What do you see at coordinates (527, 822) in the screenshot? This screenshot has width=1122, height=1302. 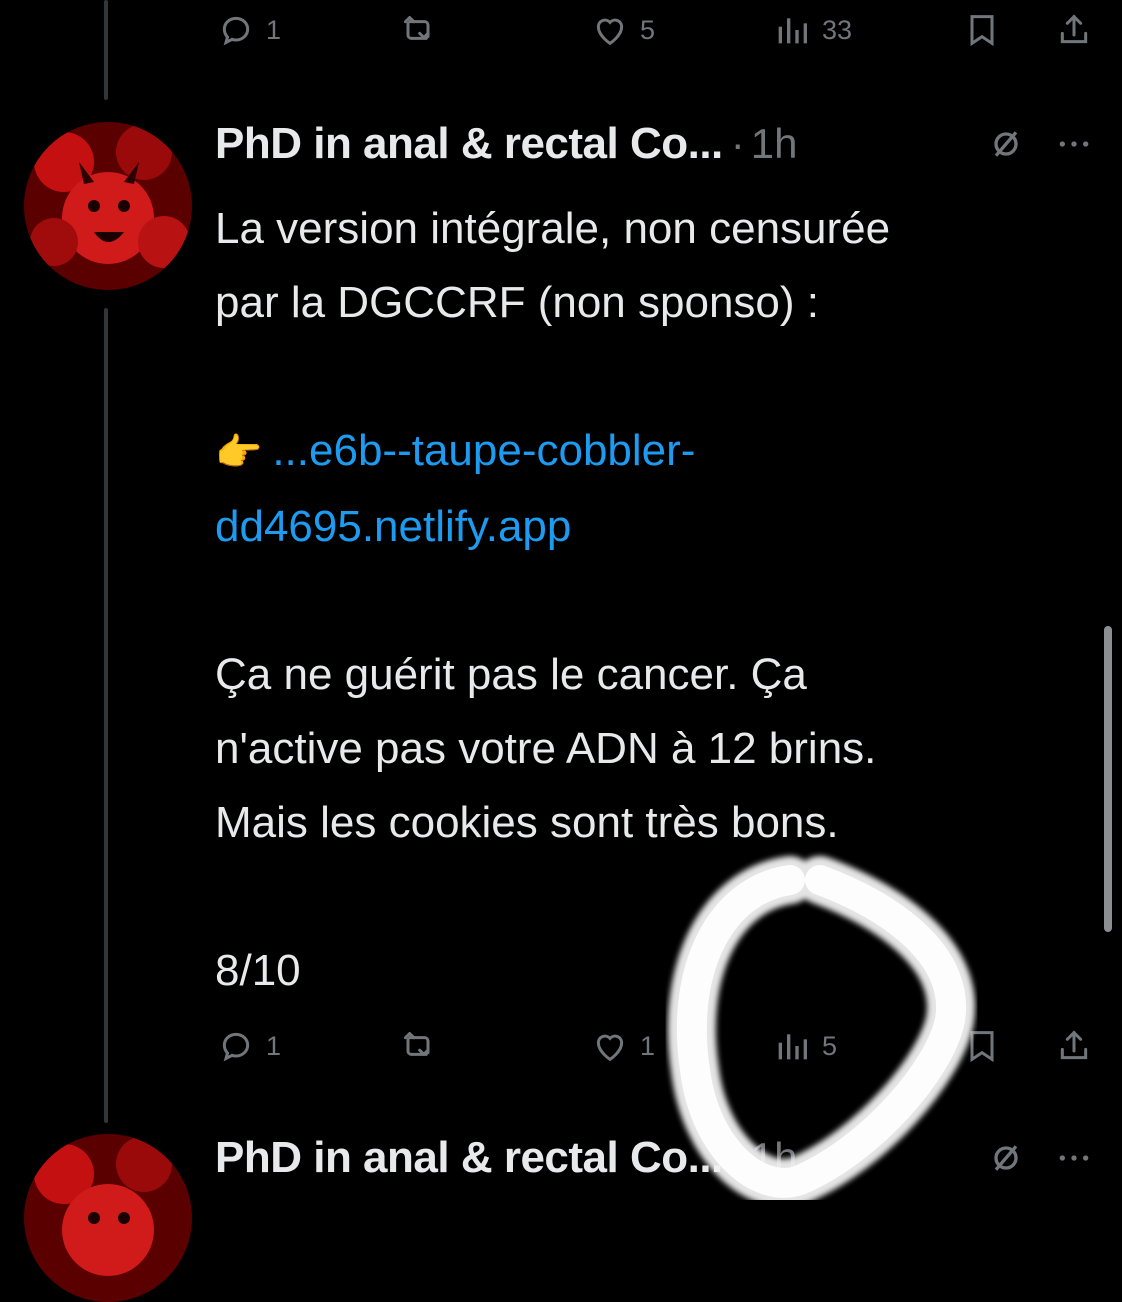 I see `body-line-5: Mais les cookies sont très bons.` at bounding box center [527, 822].